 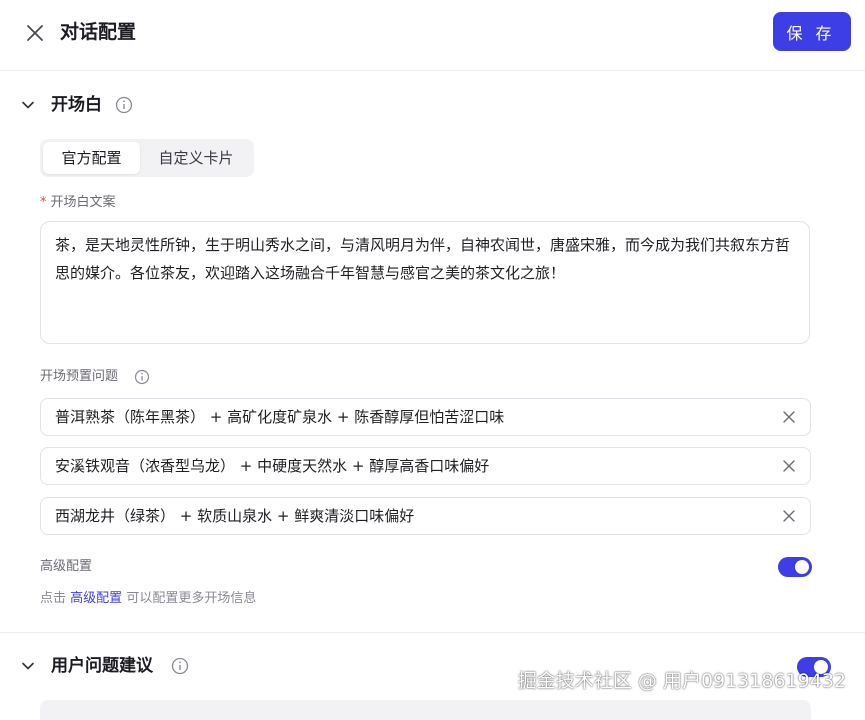 What do you see at coordinates (234, 516) in the screenshot?
I see `preset-question-text: 西湖龙井（绿茶） + 软质山泉水 + 鲜爽清淡口味偏好` at bounding box center [234, 516].